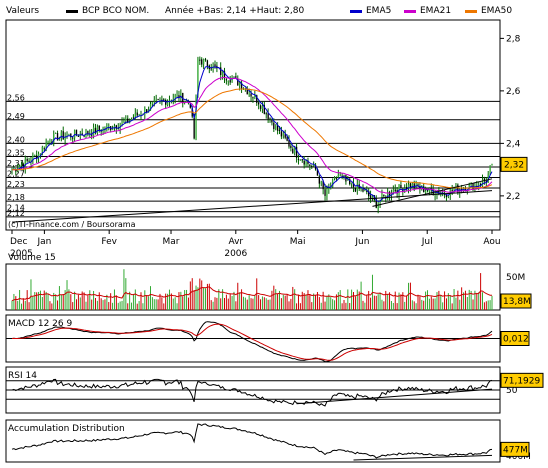  What do you see at coordinates (16, 139) in the screenshot?
I see `level-label: 2,40` at bounding box center [16, 139].